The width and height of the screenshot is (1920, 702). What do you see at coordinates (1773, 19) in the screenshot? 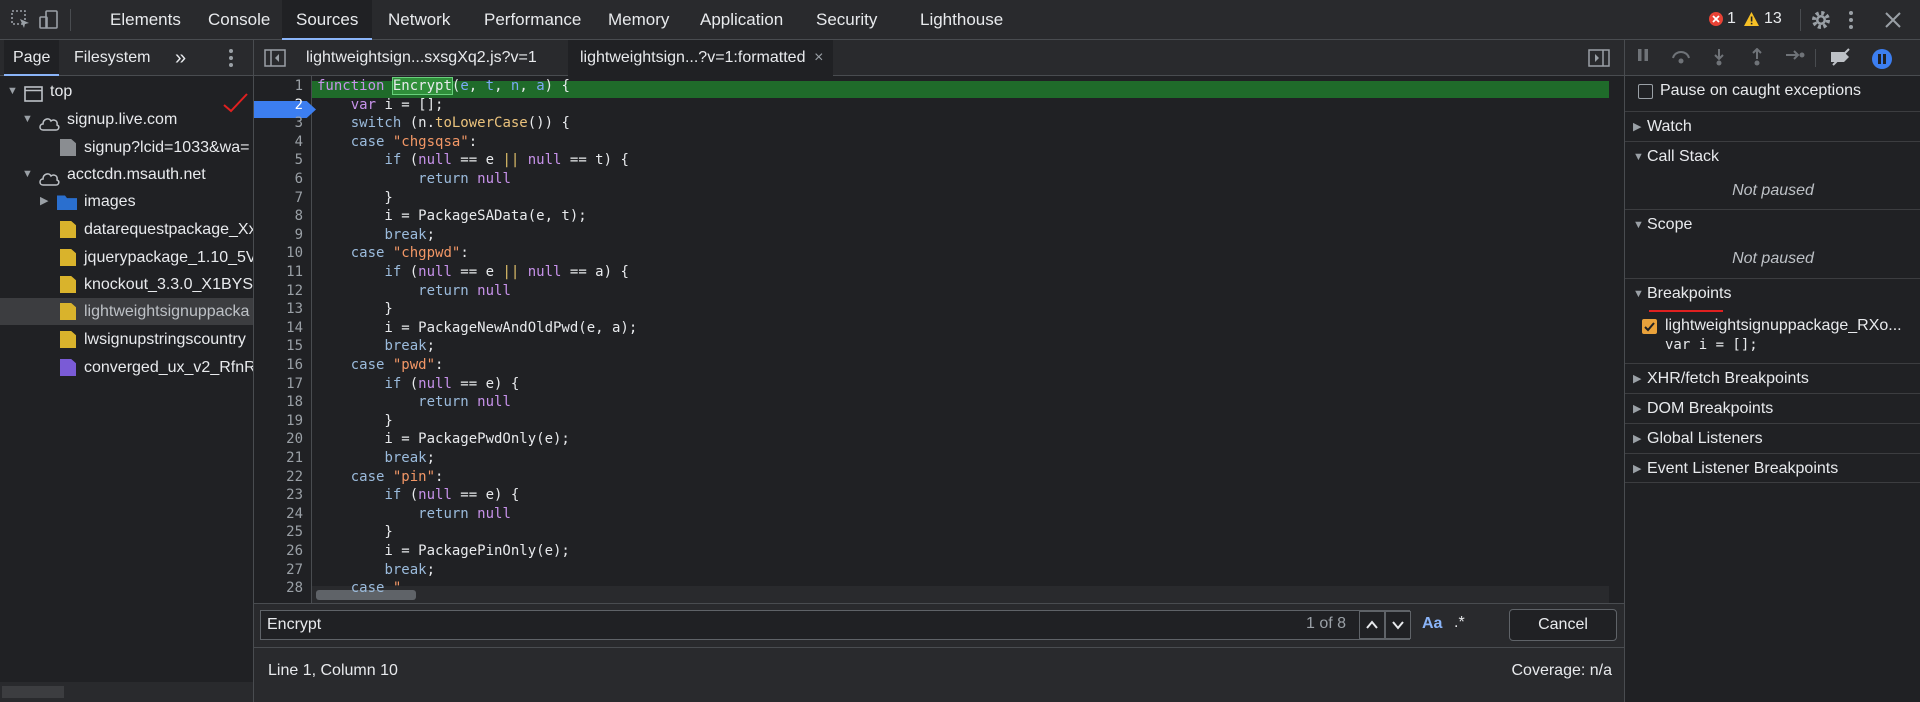
I see `warning-count: 13` at bounding box center [1773, 19].